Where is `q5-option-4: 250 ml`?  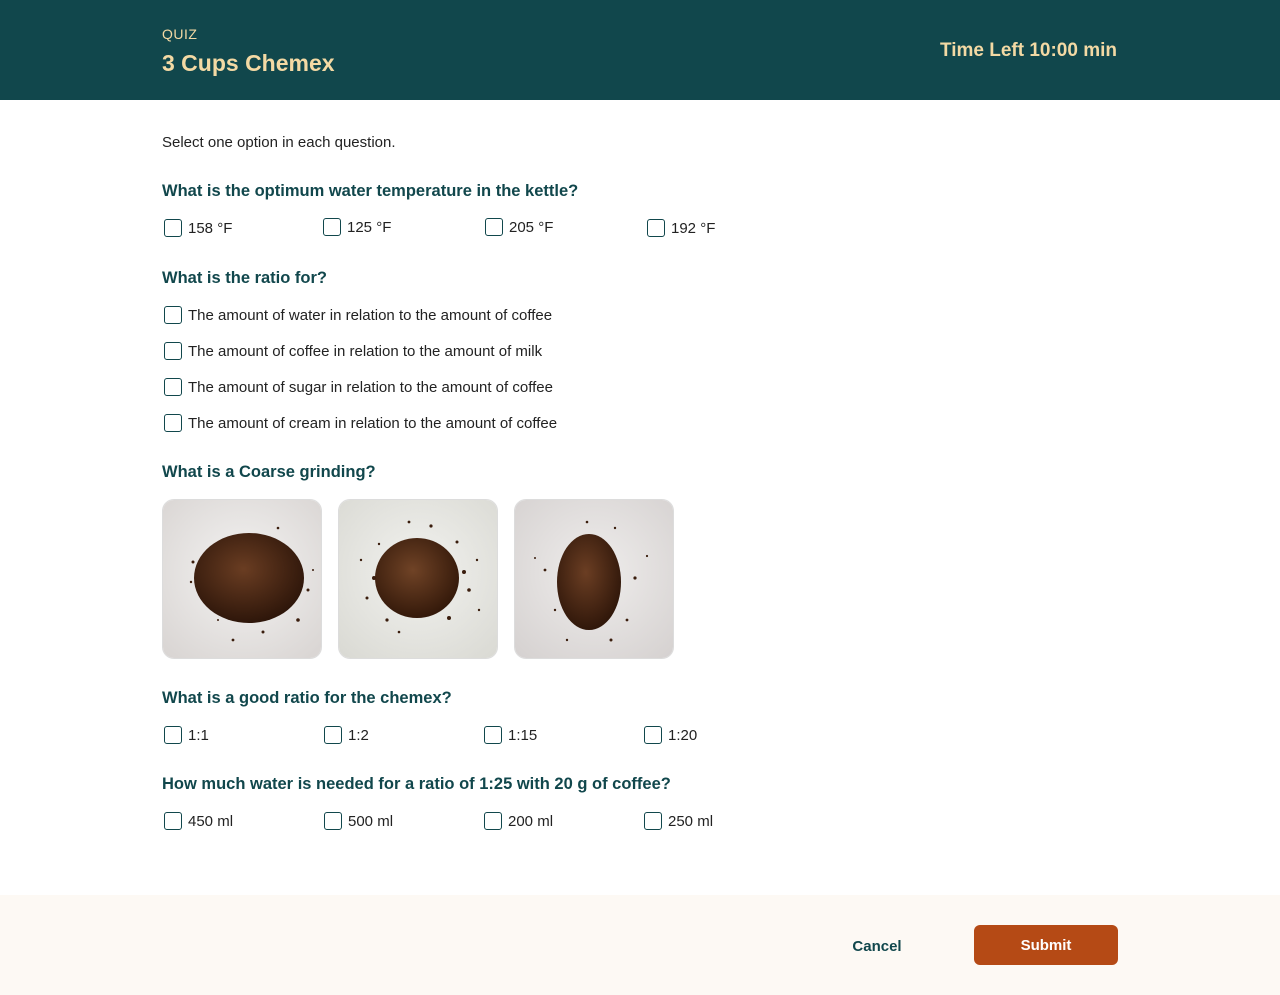 q5-option-4: 250 ml is located at coordinates (678, 821).